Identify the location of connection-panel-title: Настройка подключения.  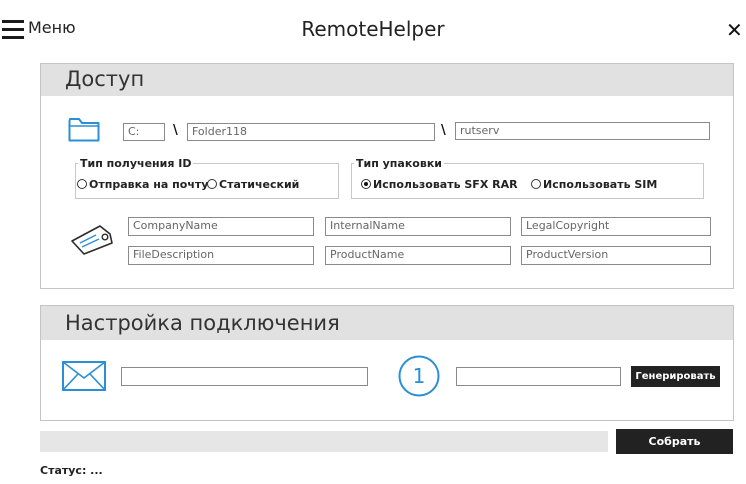
(202, 323).